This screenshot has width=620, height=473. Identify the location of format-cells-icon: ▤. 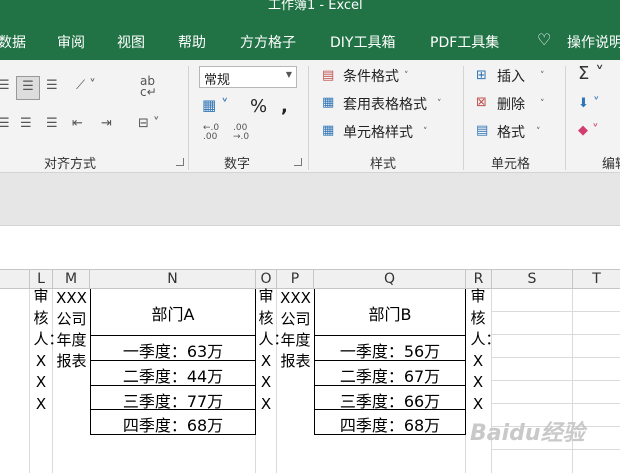
(482, 130).